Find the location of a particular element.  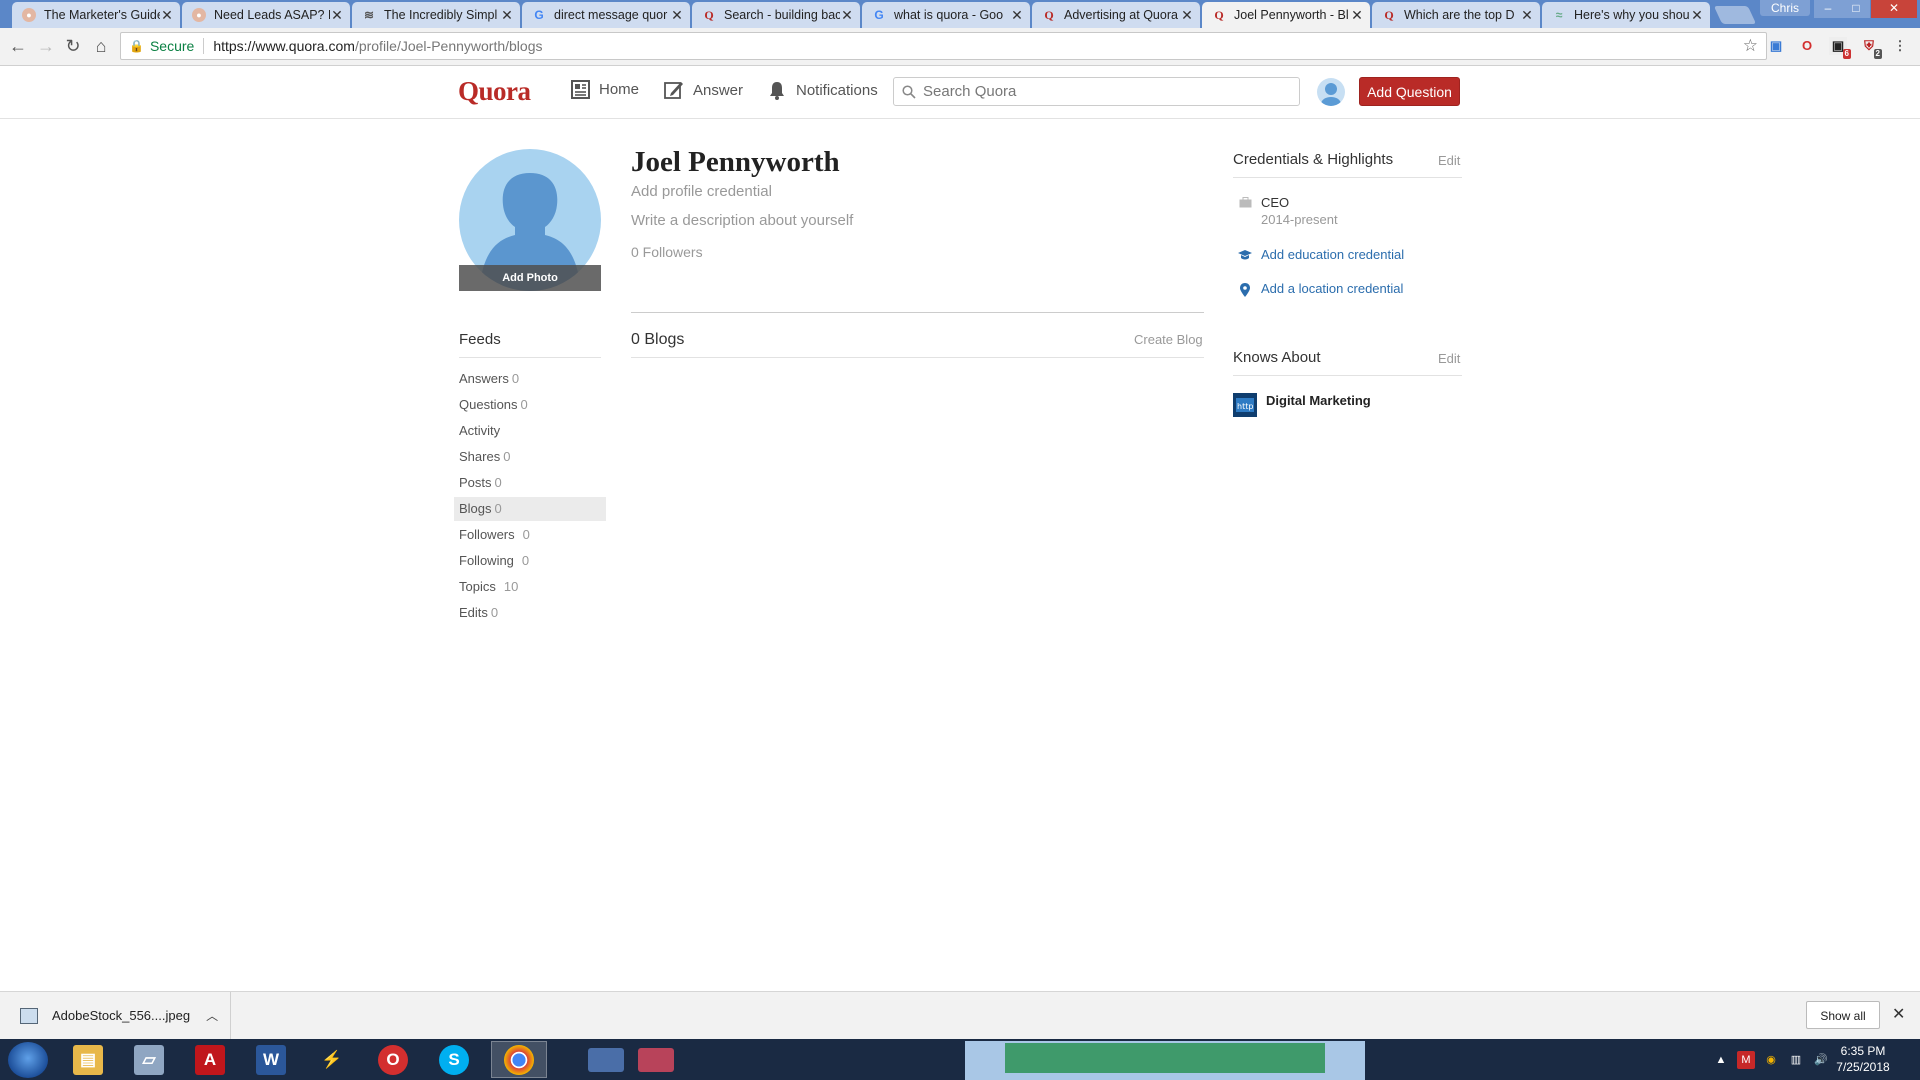

shield-extension-icon: 2 ⛨ is located at coordinates (1871, 48).